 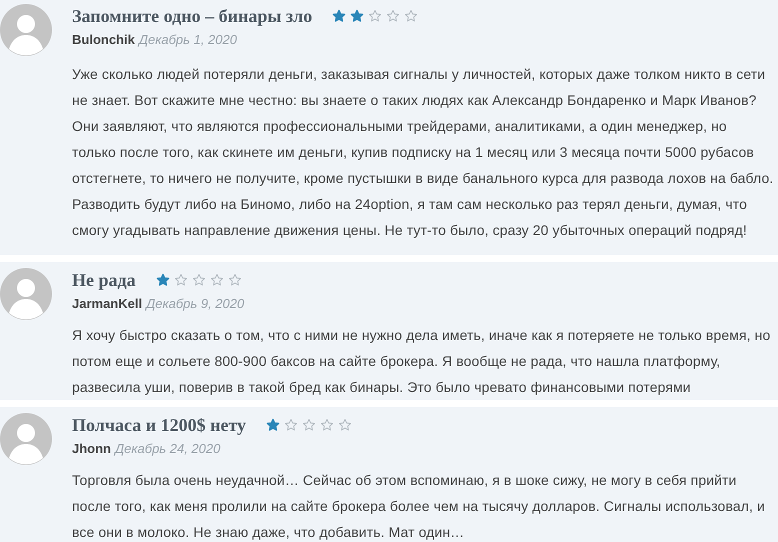 What do you see at coordinates (107, 303) in the screenshot?
I see `author-name: JarmanKell` at bounding box center [107, 303].